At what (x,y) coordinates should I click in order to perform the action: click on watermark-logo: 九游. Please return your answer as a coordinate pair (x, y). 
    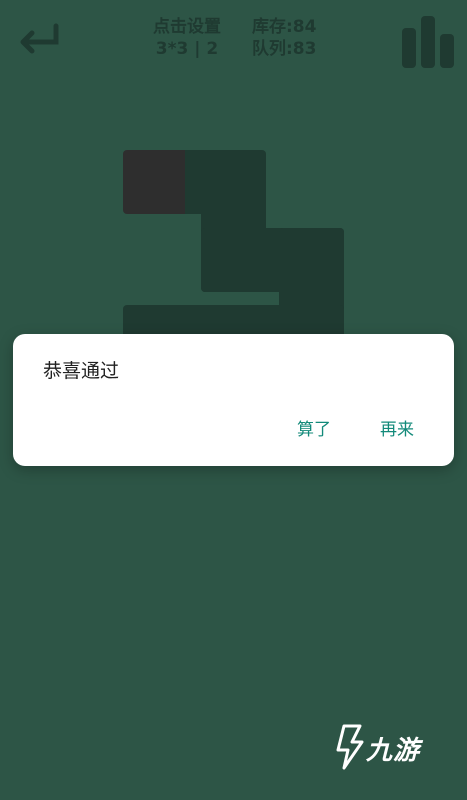
    Looking at the image, I should click on (384, 747).